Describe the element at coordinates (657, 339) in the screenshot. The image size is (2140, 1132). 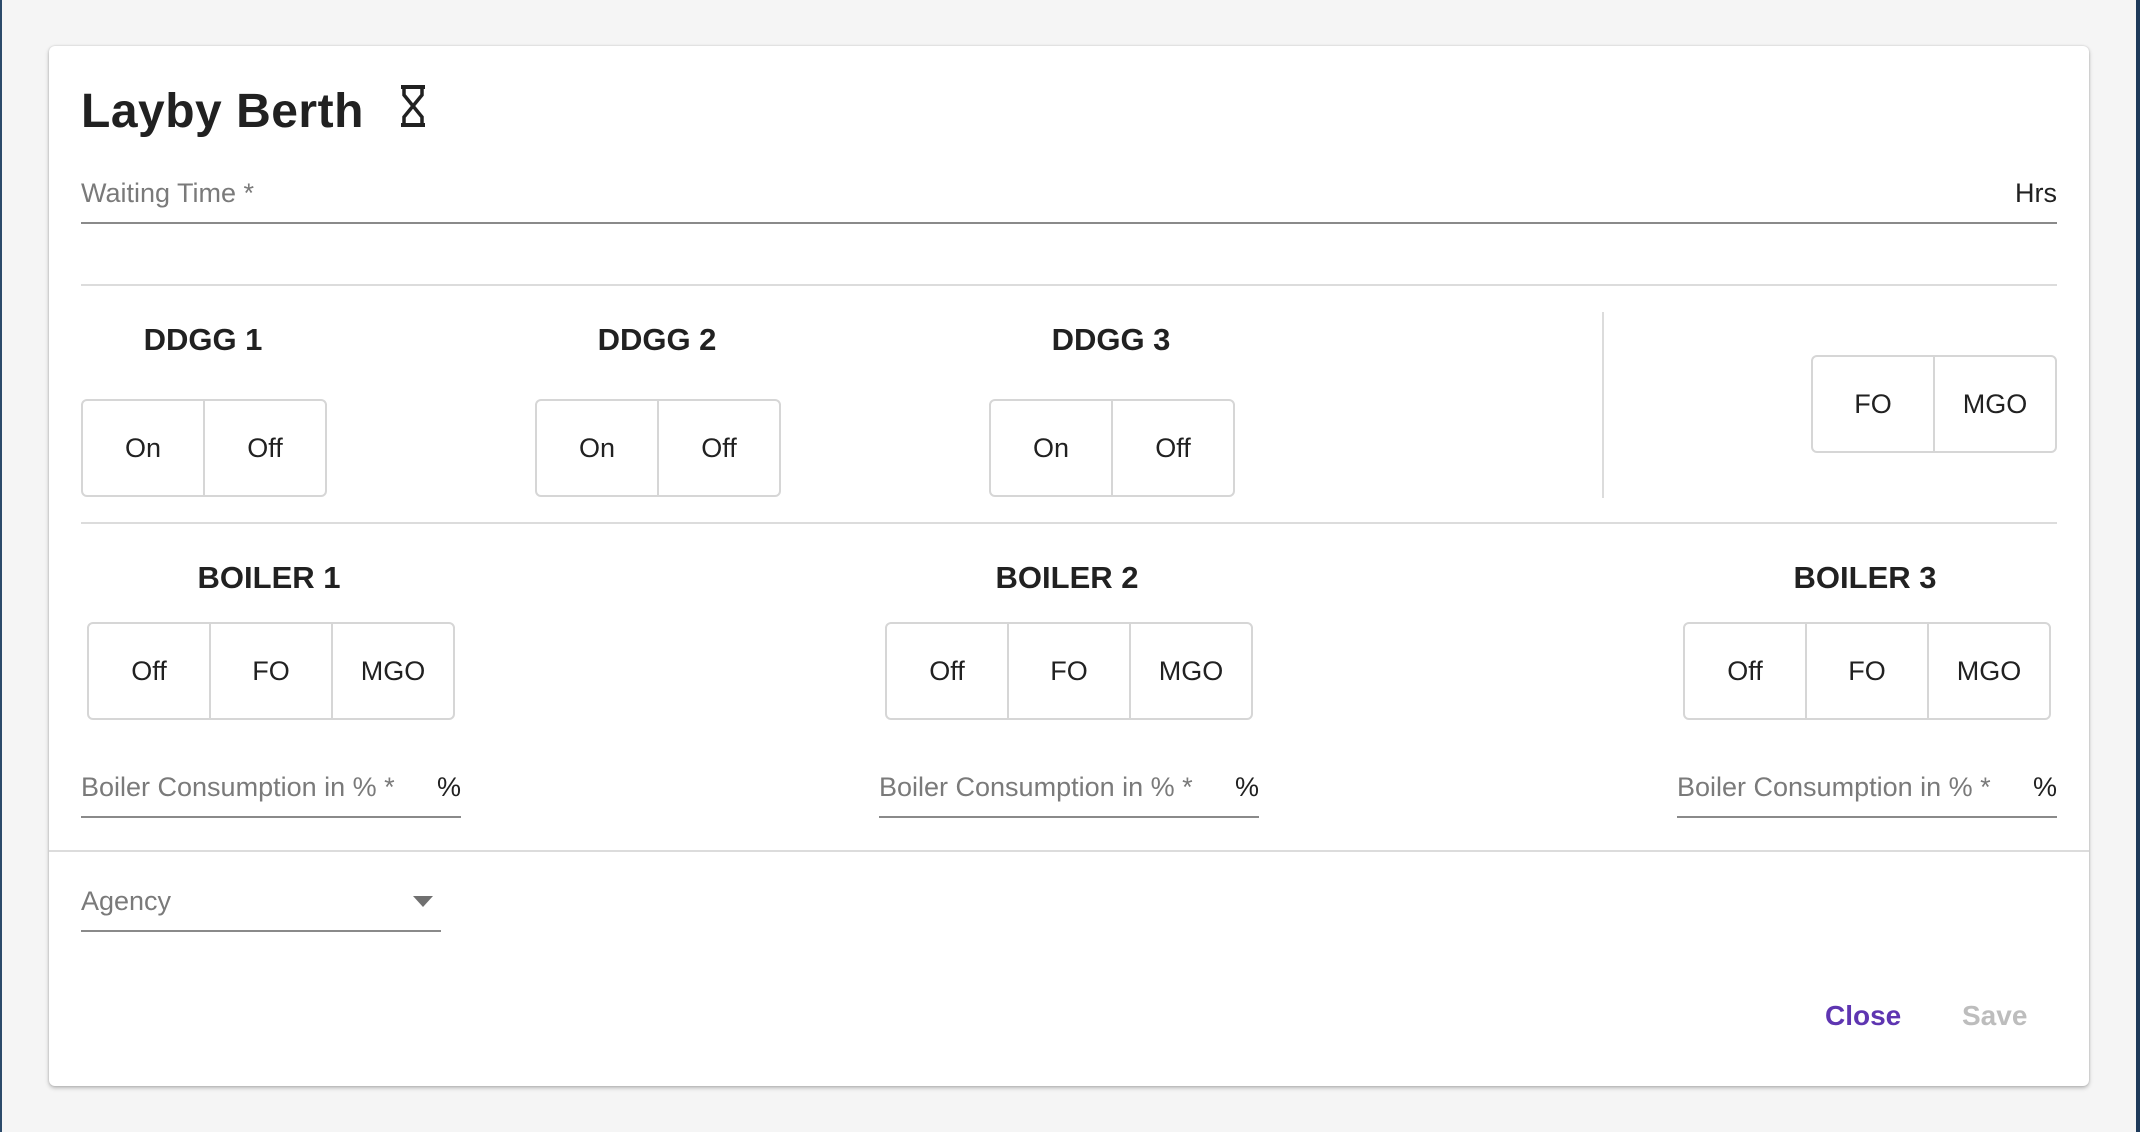
I see `ddgg-2-title: DDGG 2` at that location.